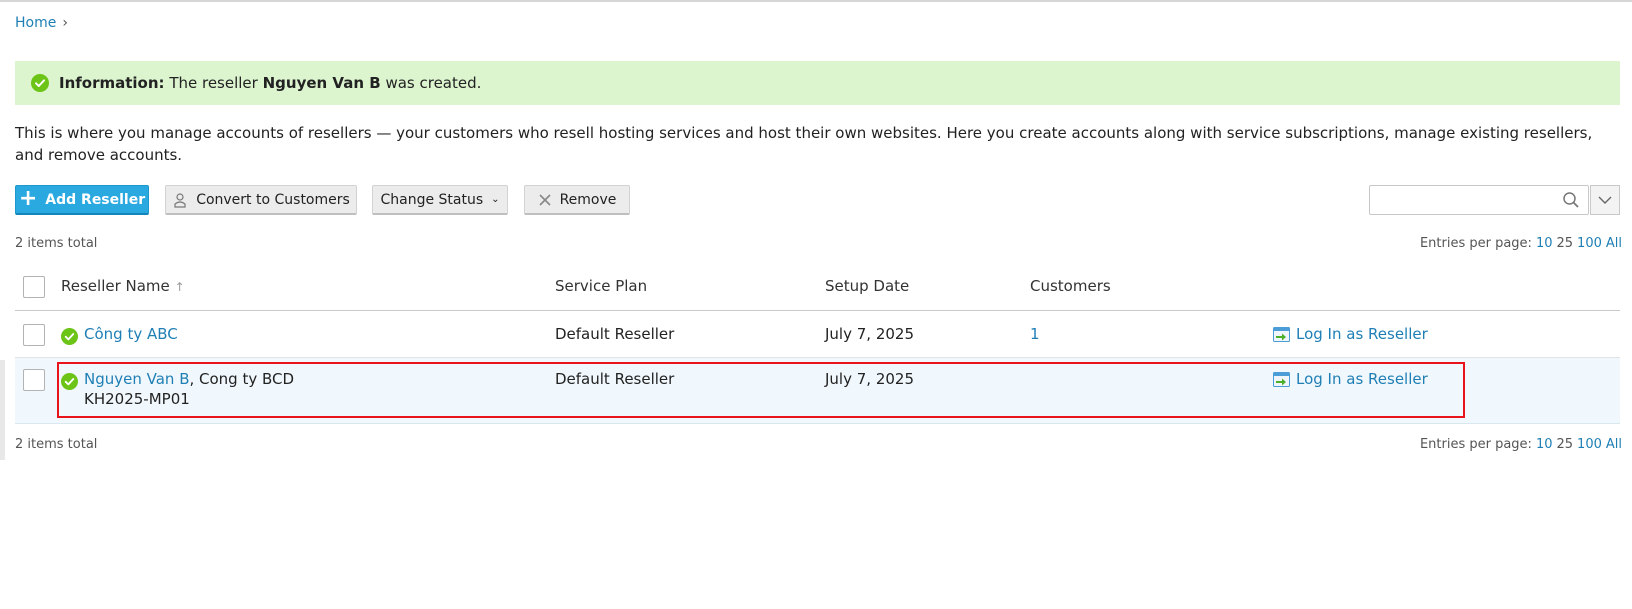 This screenshot has height=609, width=1632. Describe the element at coordinates (1571, 200) in the screenshot. I see `search-icon` at that location.